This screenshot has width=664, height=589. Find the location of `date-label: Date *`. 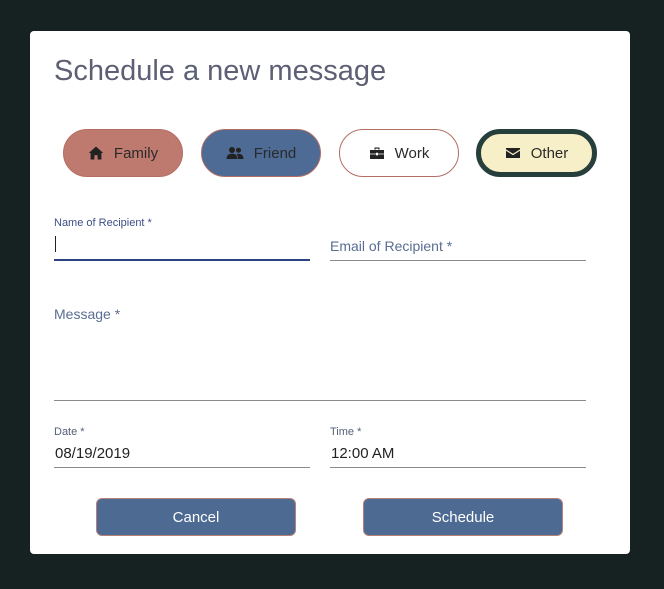

date-label: Date * is located at coordinates (69, 432).